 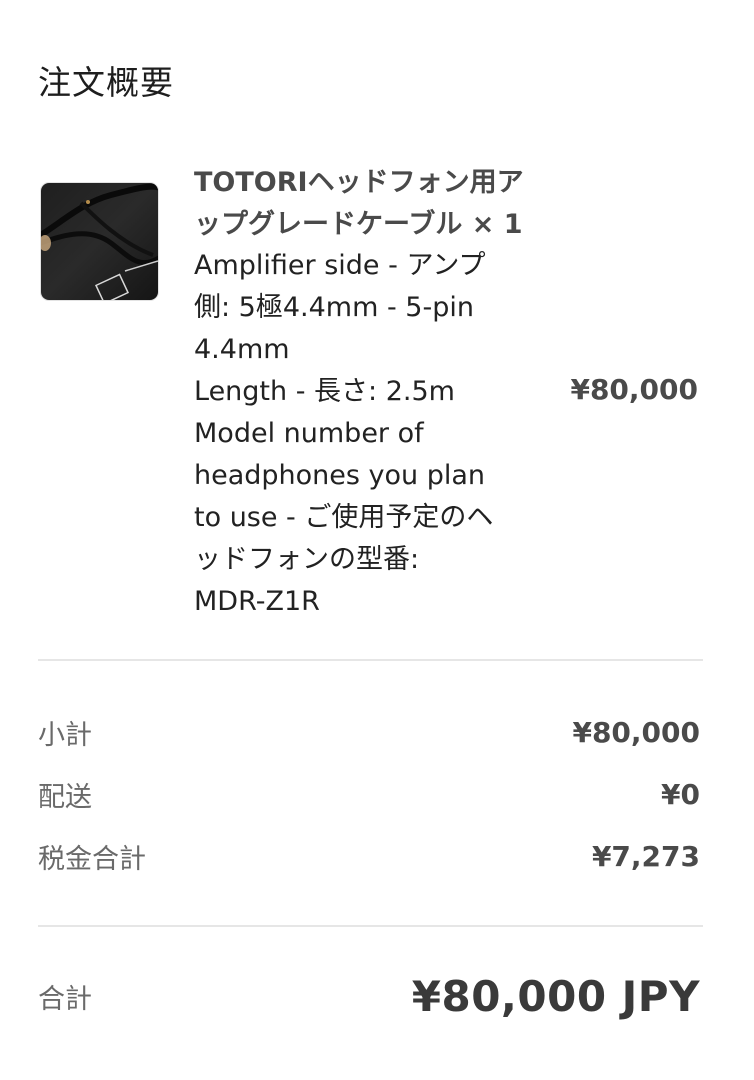 What do you see at coordinates (369, 732) in the screenshot?
I see `subtotal-row: 小計 ¥80,000` at bounding box center [369, 732].